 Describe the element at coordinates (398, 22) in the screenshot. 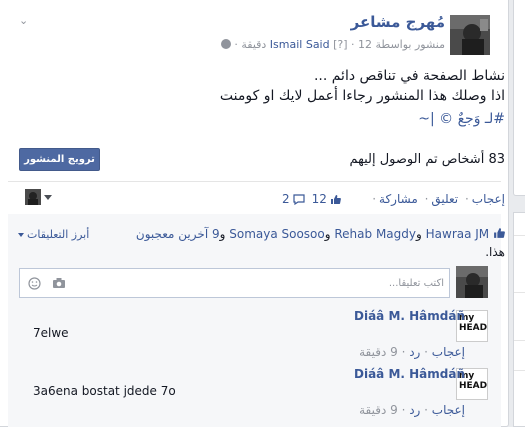

I see `page-name-link: مُهرج مشاعر` at that location.